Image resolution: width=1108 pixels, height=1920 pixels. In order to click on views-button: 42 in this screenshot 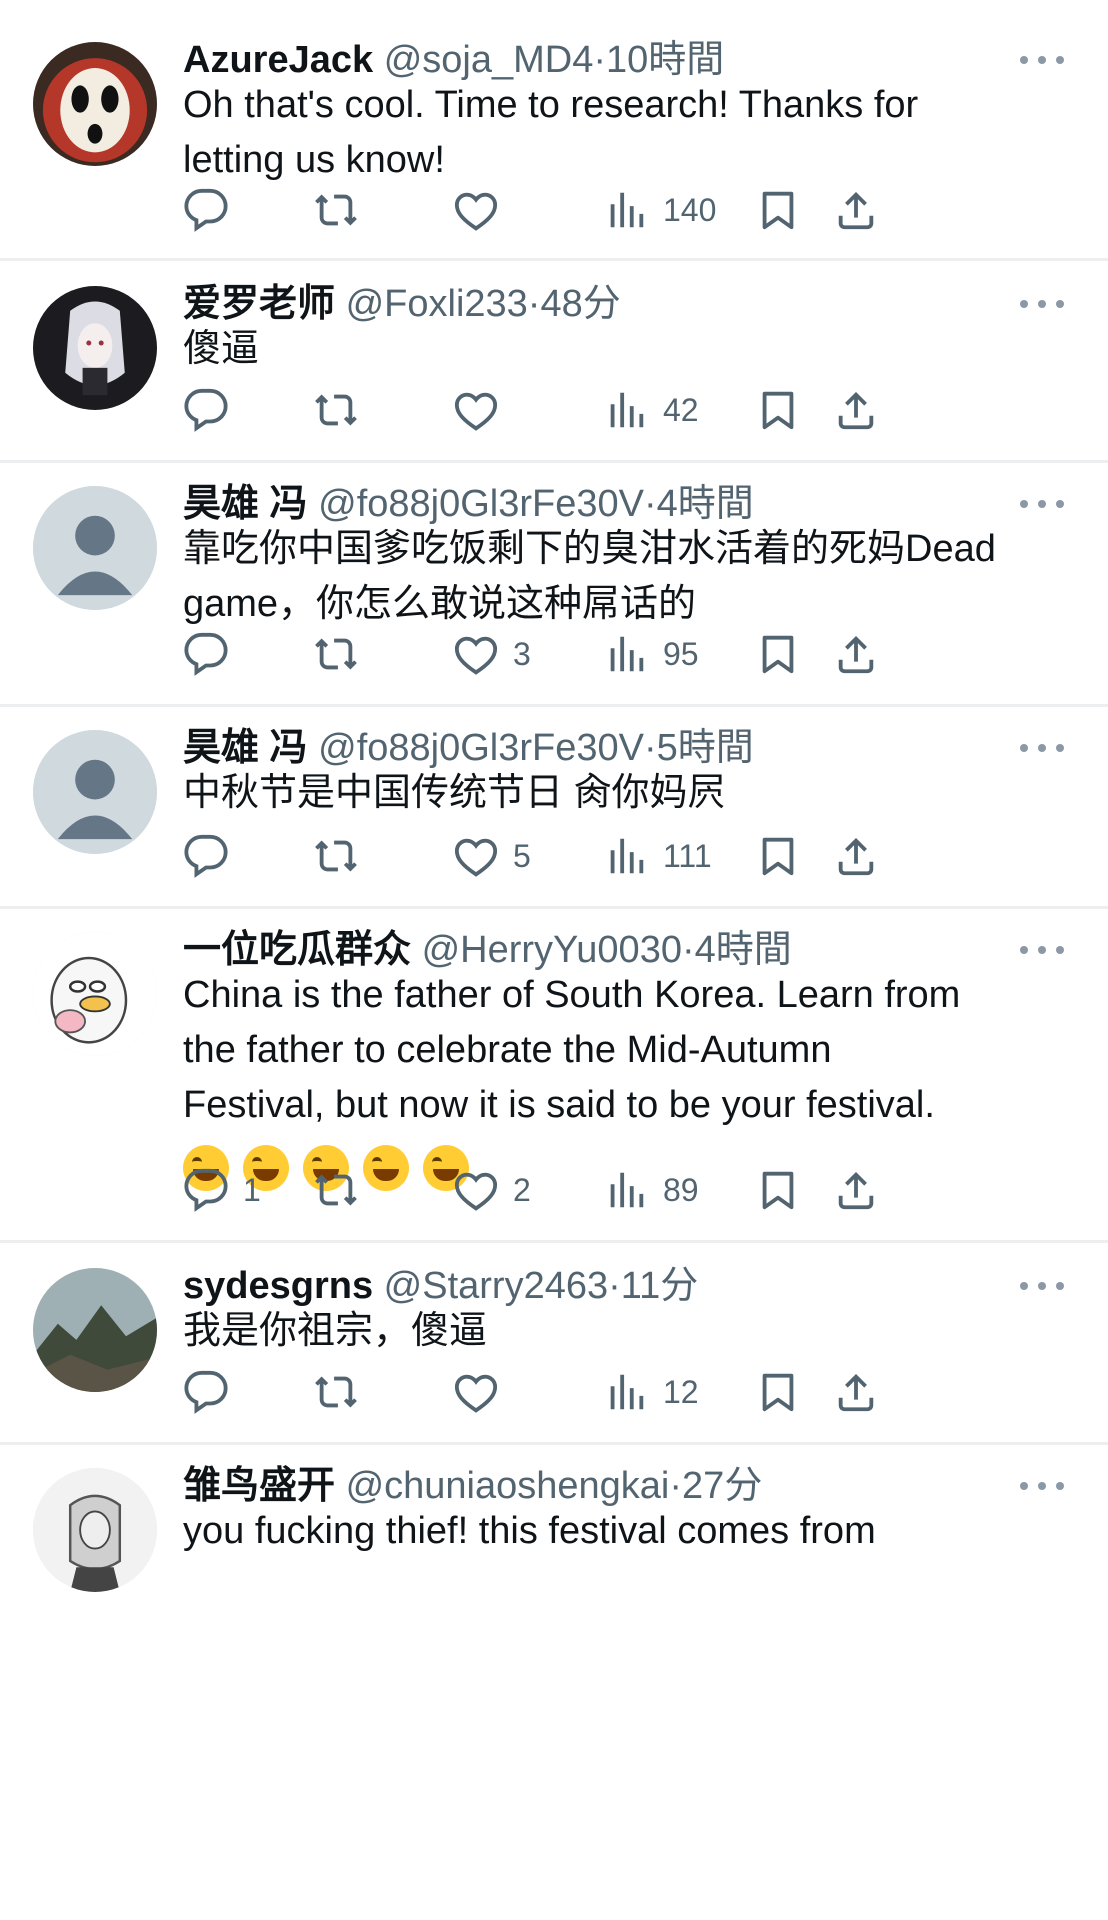, I will do `click(651, 410)`.